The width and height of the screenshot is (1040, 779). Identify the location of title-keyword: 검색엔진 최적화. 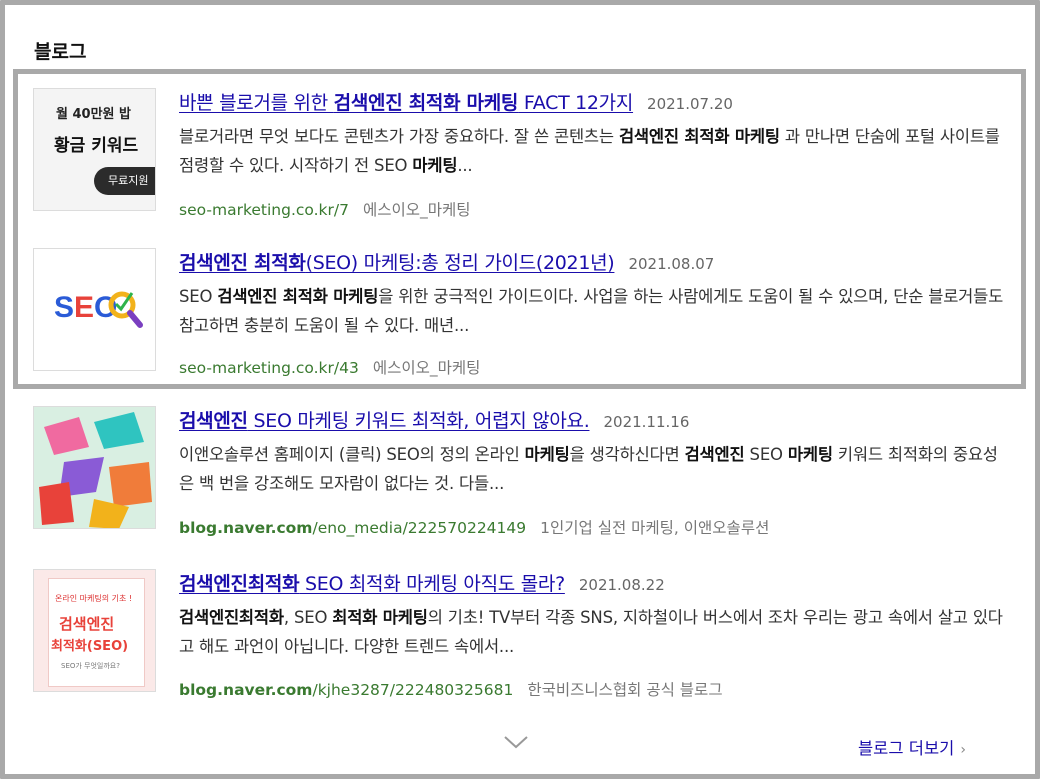
(242, 263).